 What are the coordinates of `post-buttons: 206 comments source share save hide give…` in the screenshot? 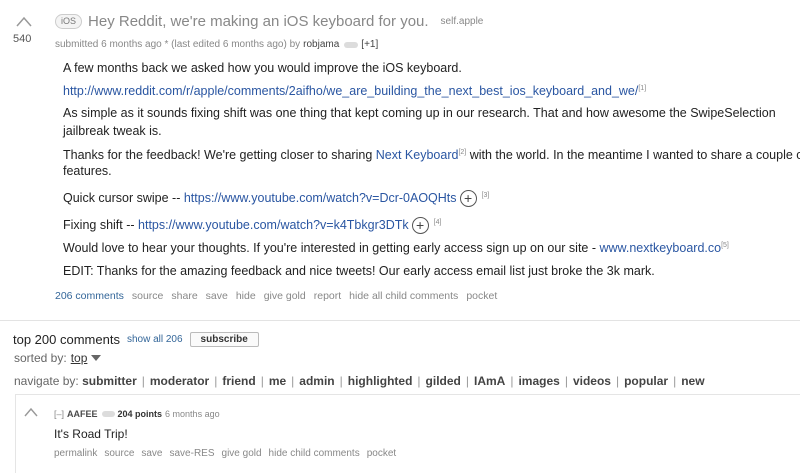 It's located at (276, 296).